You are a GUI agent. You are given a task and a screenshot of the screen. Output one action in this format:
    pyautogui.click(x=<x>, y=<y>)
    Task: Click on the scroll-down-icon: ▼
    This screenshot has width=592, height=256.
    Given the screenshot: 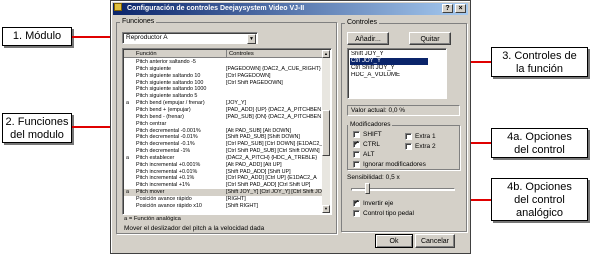 What is the action you would take?
    pyautogui.click(x=326, y=209)
    